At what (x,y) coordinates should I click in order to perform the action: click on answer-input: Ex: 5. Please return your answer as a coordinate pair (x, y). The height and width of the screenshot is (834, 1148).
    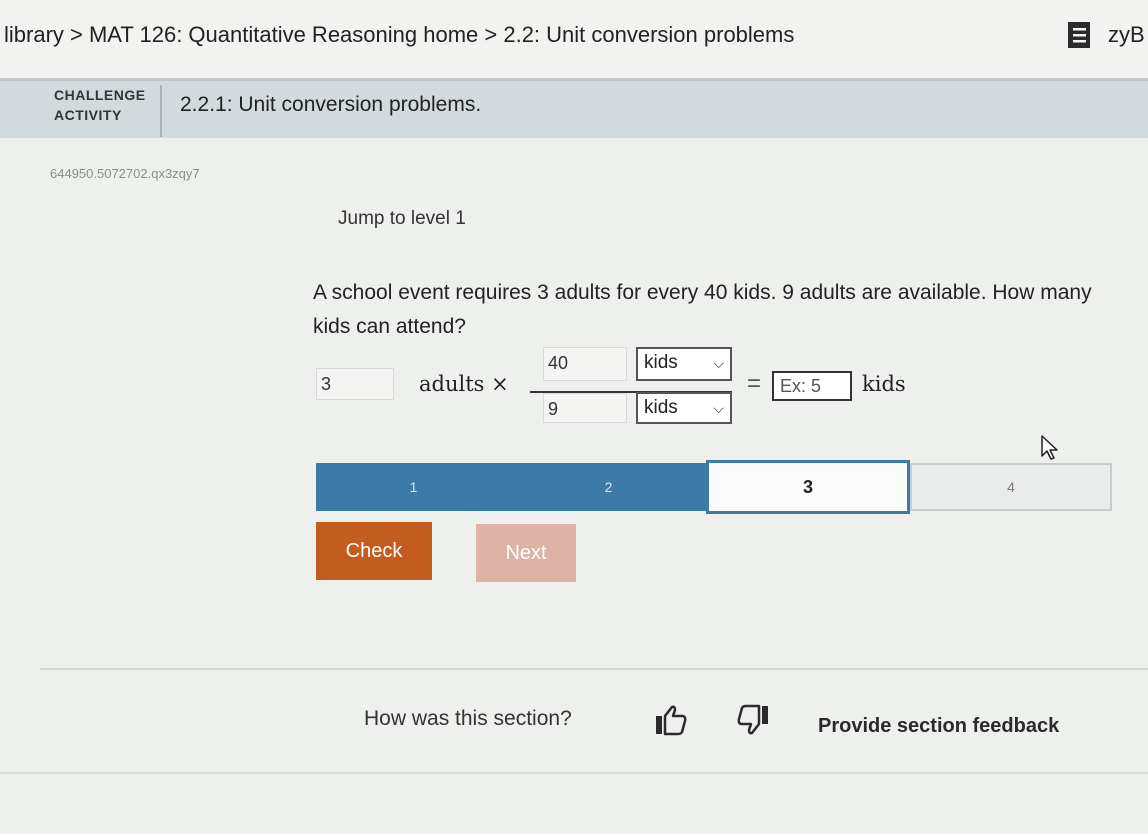
    Looking at the image, I should click on (812, 386).